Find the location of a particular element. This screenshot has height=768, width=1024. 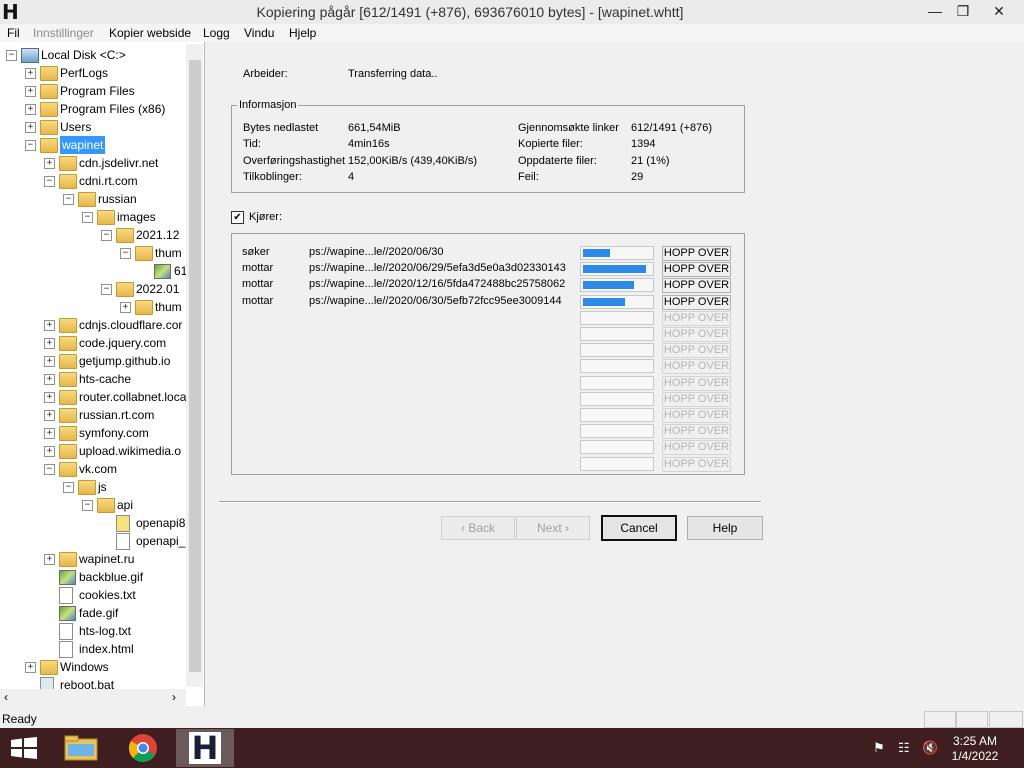

tree-item: backblue.gif is located at coordinates (93, 577).